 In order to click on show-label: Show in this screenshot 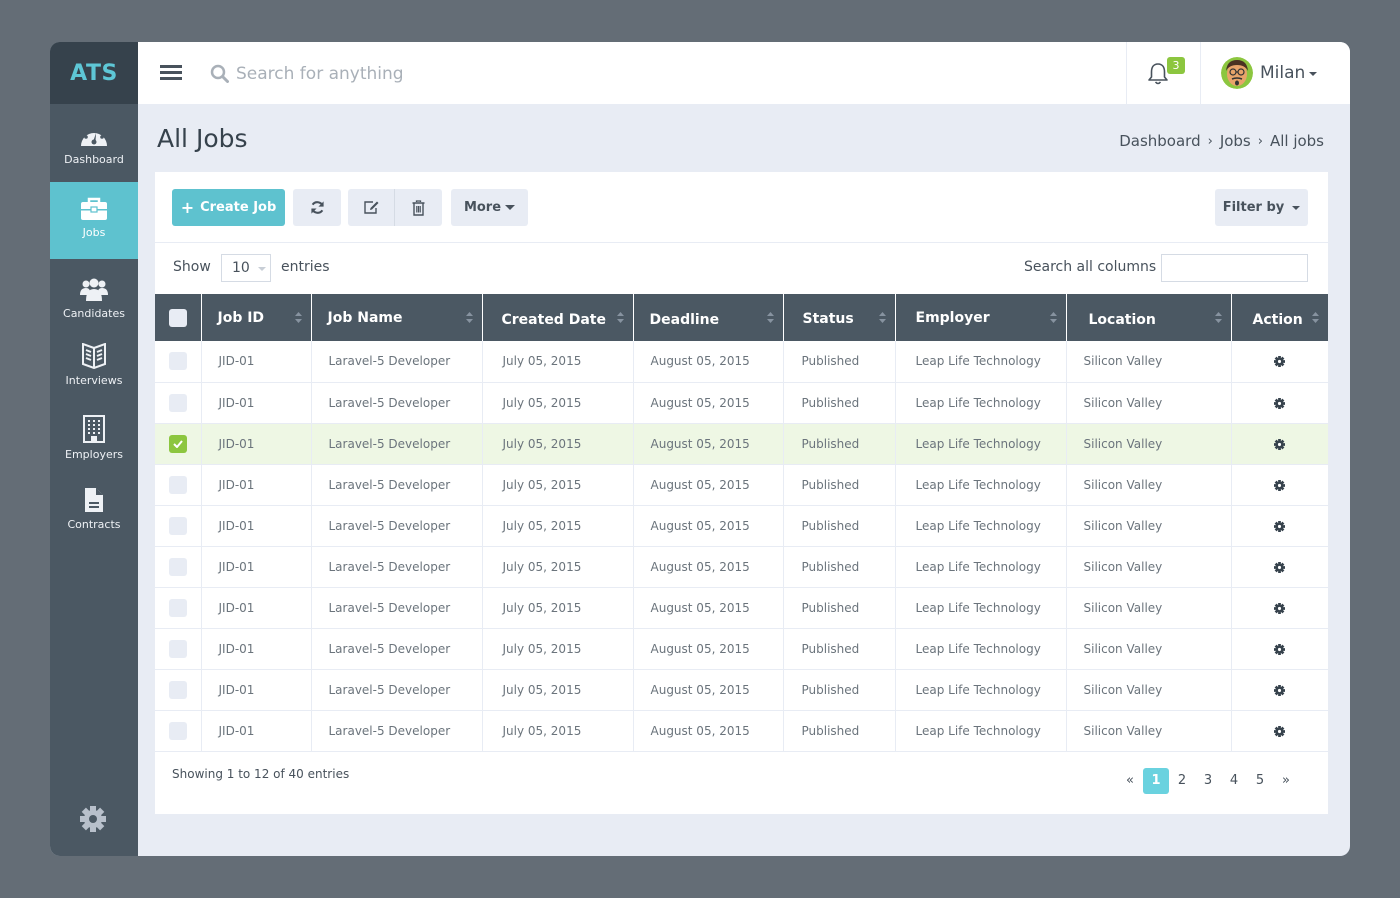, I will do `click(192, 267)`.